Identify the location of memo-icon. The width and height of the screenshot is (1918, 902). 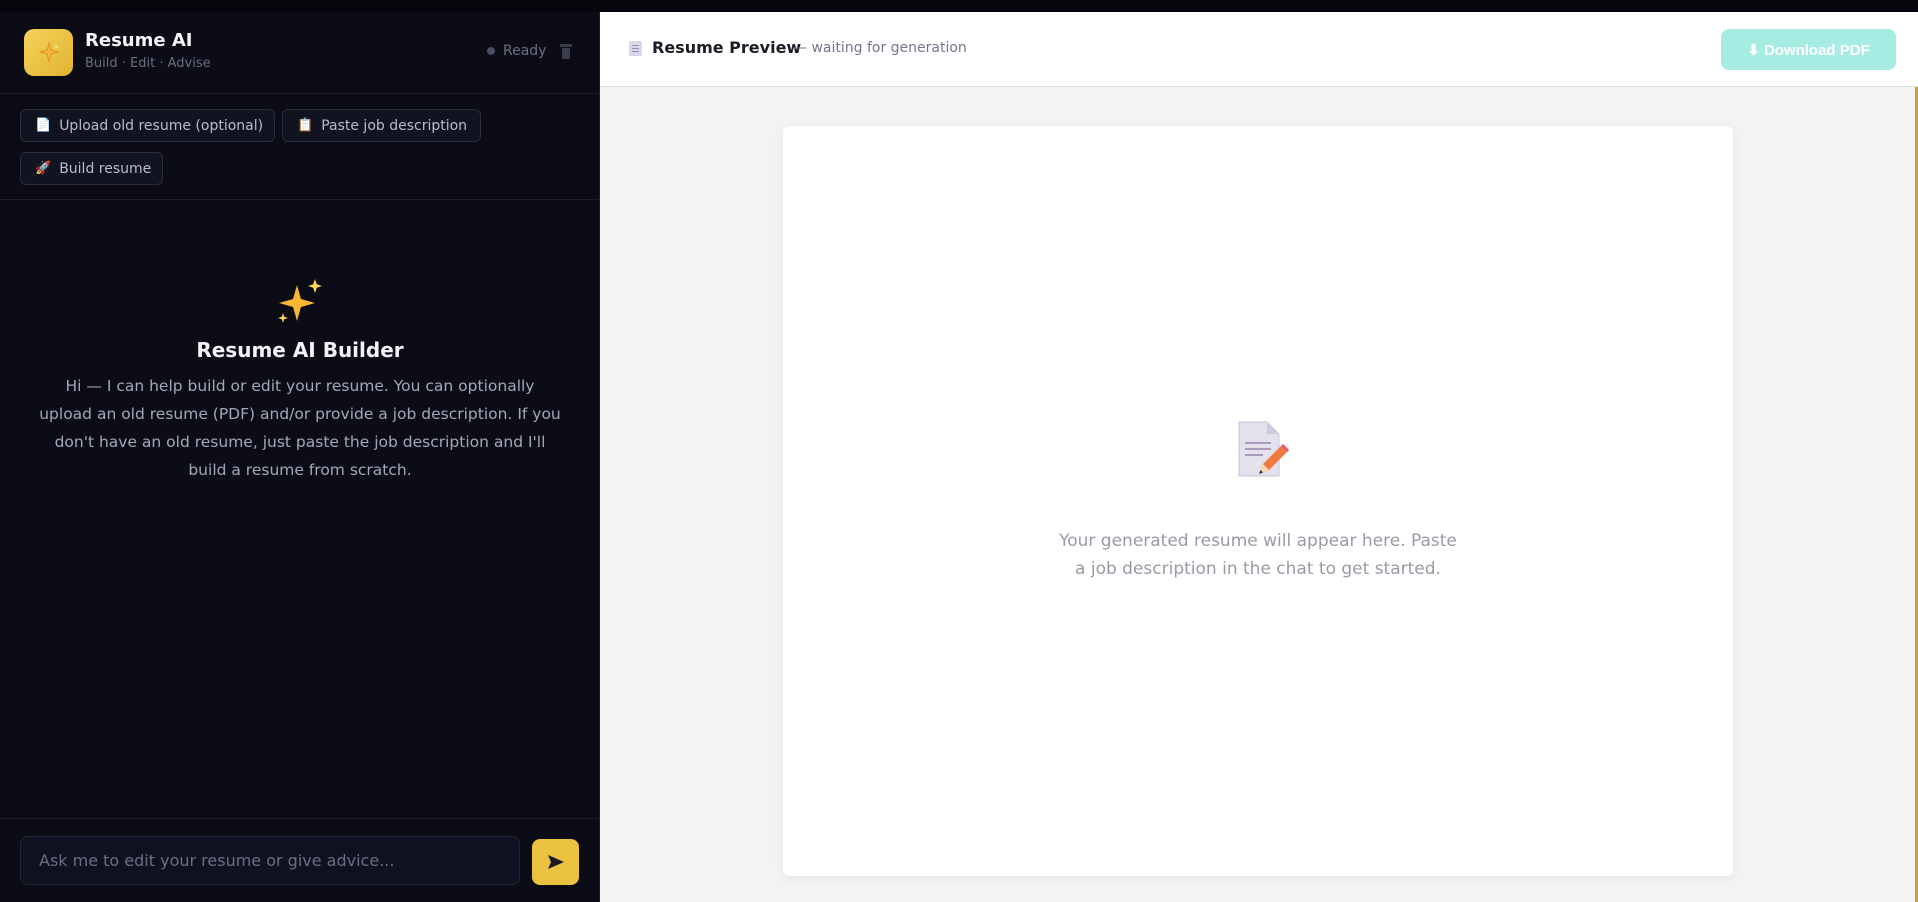
(1263, 449).